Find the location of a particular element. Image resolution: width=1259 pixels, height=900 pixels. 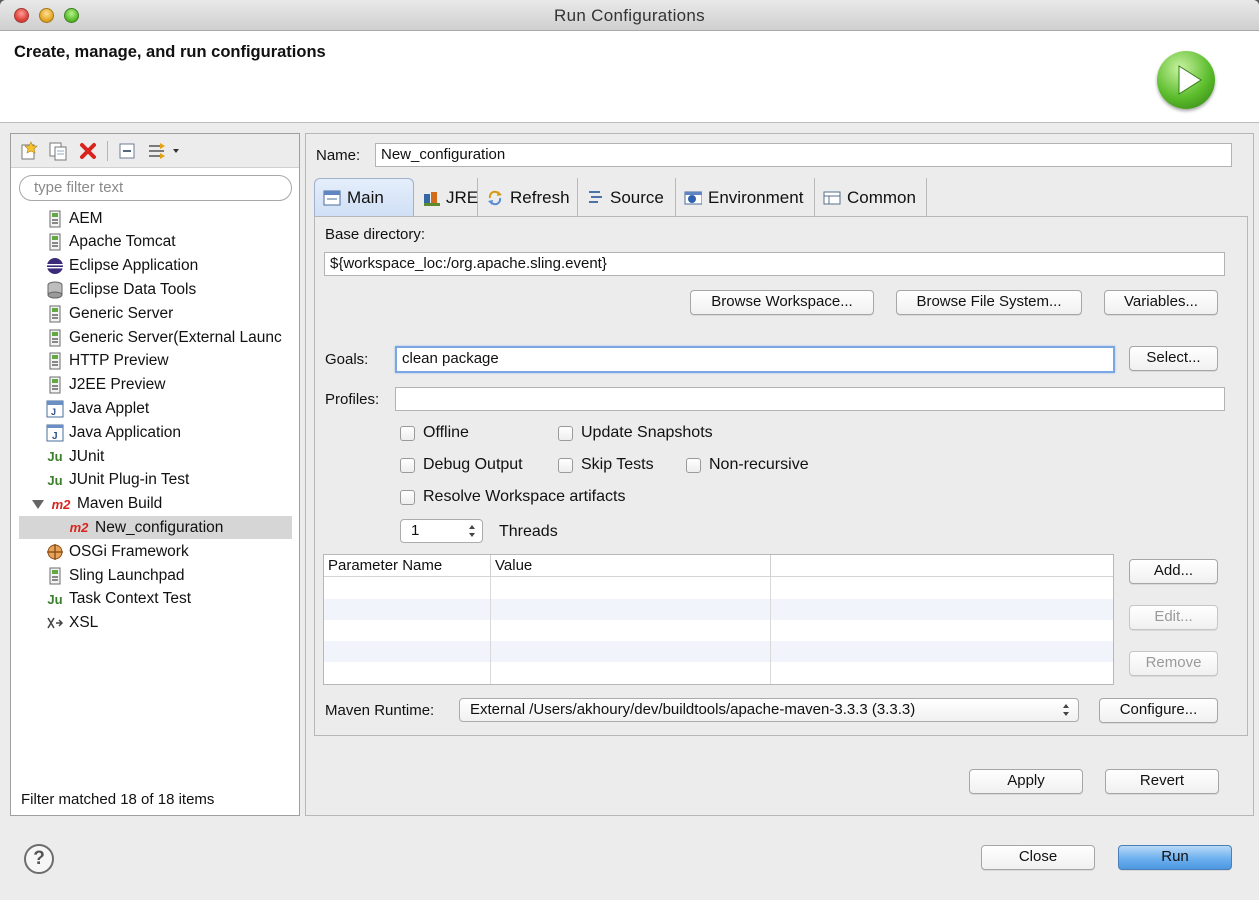

apply-button: Apply is located at coordinates (1026, 781).